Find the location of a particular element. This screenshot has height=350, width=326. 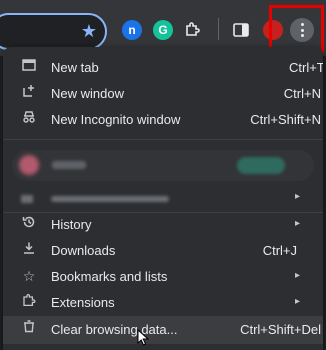

profile-row is located at coordinates (163, 165).